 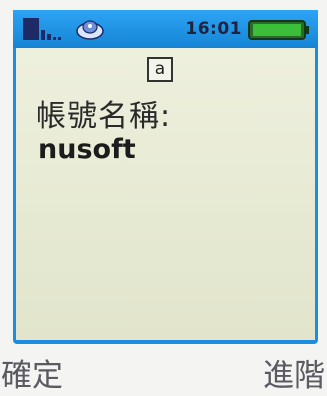 What do you see at coordinates (104, 116) in the screenshot?
I see `account-name-label: 帳號名稱:` at bounding box center [104, 116].